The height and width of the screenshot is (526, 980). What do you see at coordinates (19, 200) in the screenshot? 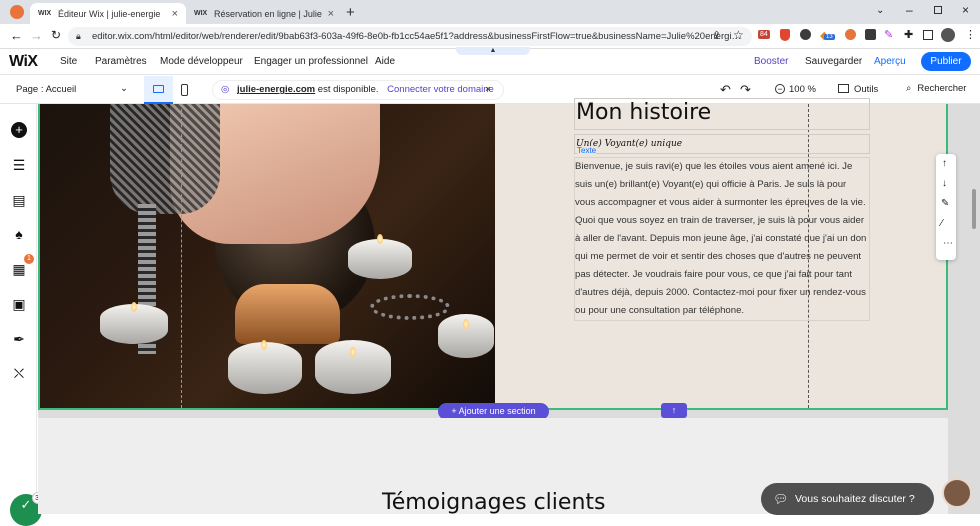
I see `pages-icon: ▤` at bounding box center [19, 200].